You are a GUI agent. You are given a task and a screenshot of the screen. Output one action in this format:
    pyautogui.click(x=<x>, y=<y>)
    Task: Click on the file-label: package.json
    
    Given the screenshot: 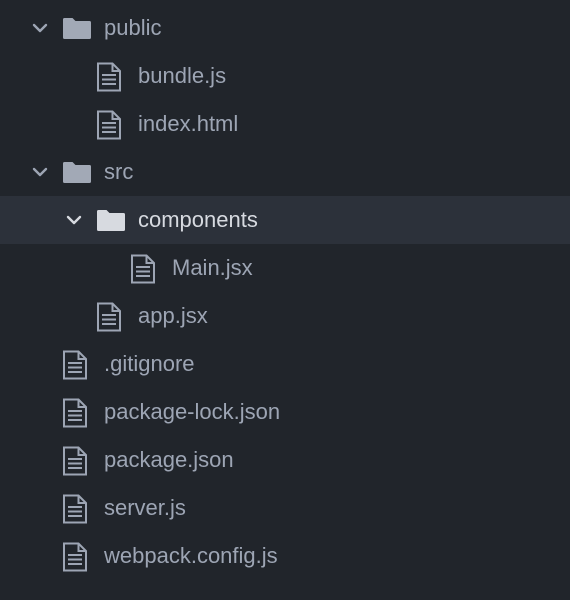 What is the action you would take?
    pyautogui.click(x=169, y=459)
    